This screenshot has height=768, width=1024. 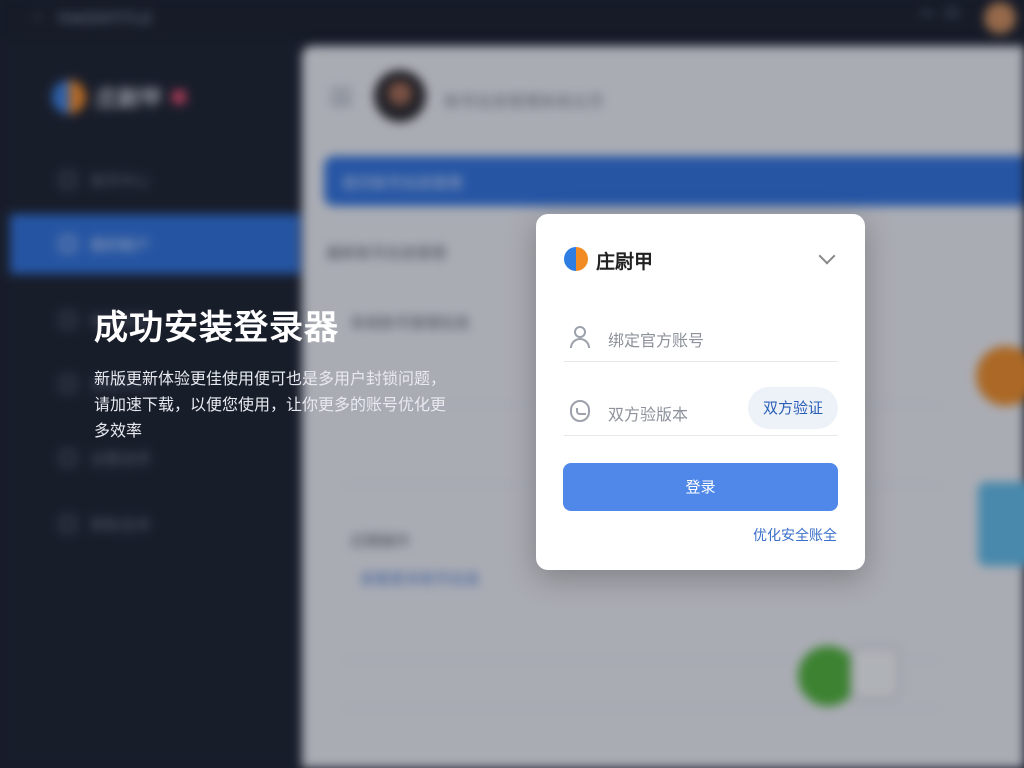 I want to click on security-link: 优化安全账全, so click(x=795, y=535).